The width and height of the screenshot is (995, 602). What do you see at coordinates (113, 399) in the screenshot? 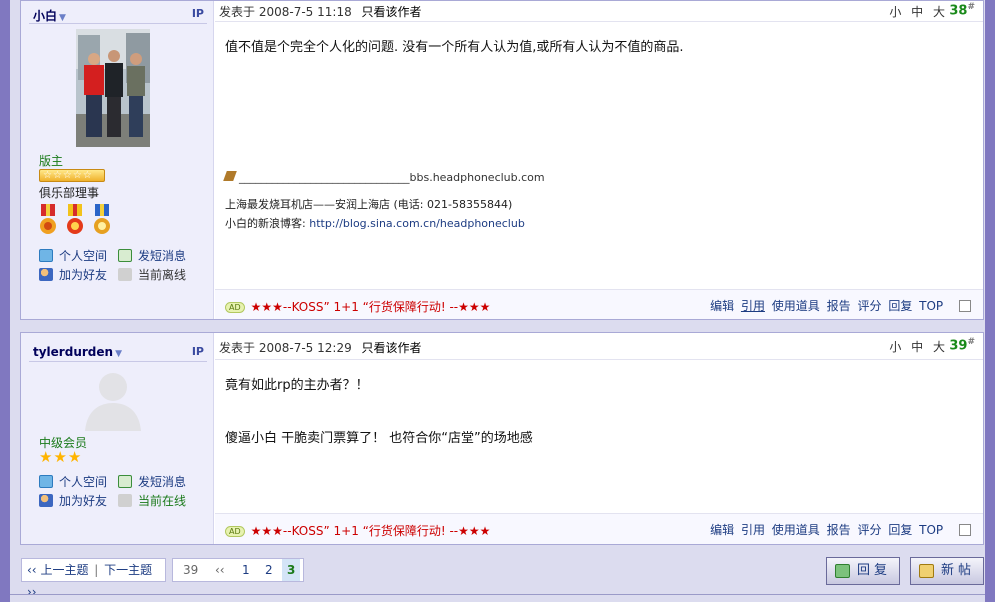
I see `default-avatar-icon` at bounding box center [113, 399].